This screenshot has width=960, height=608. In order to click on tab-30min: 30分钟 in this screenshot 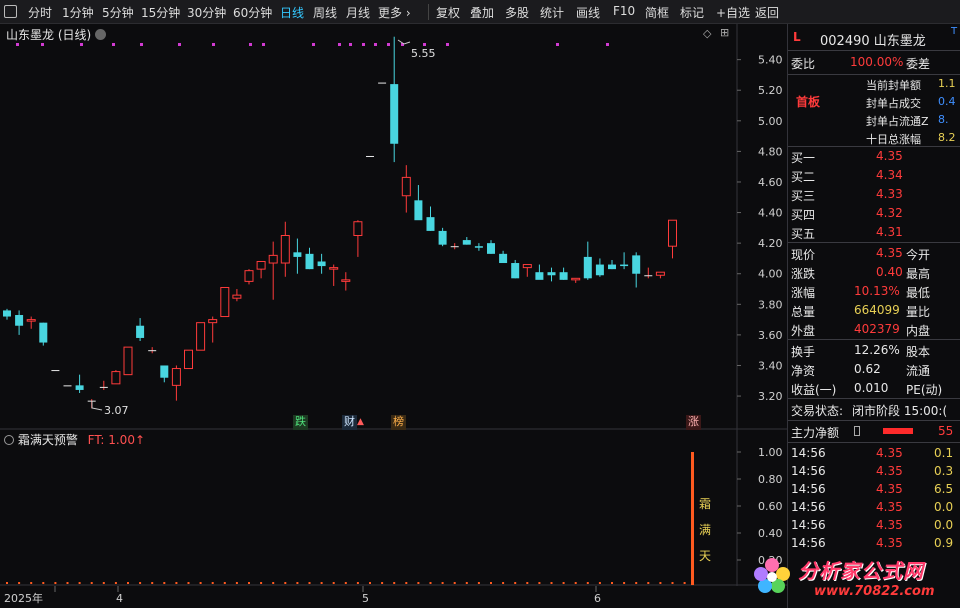, I will do `click(206, 12)`.